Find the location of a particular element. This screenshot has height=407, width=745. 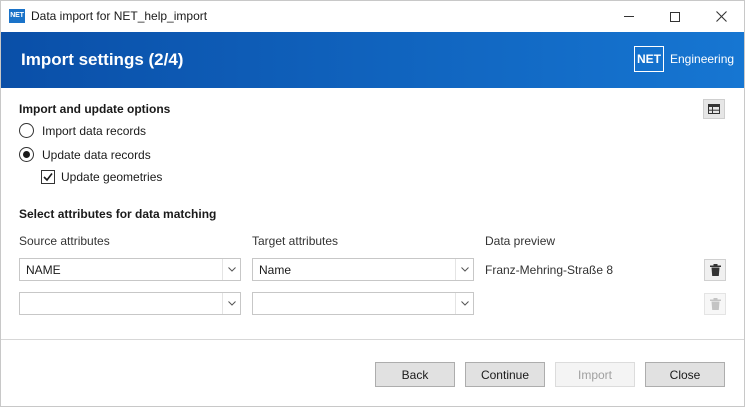

import-button: Import is located at coordinates (595, 374).